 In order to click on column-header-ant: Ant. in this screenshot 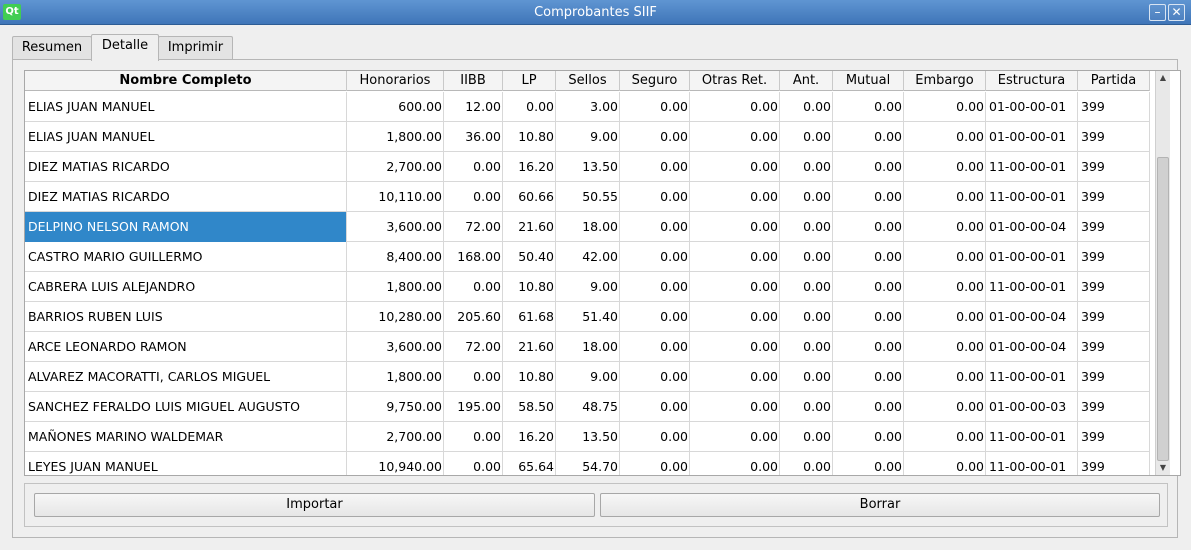, I will do `click(806, 81)`.